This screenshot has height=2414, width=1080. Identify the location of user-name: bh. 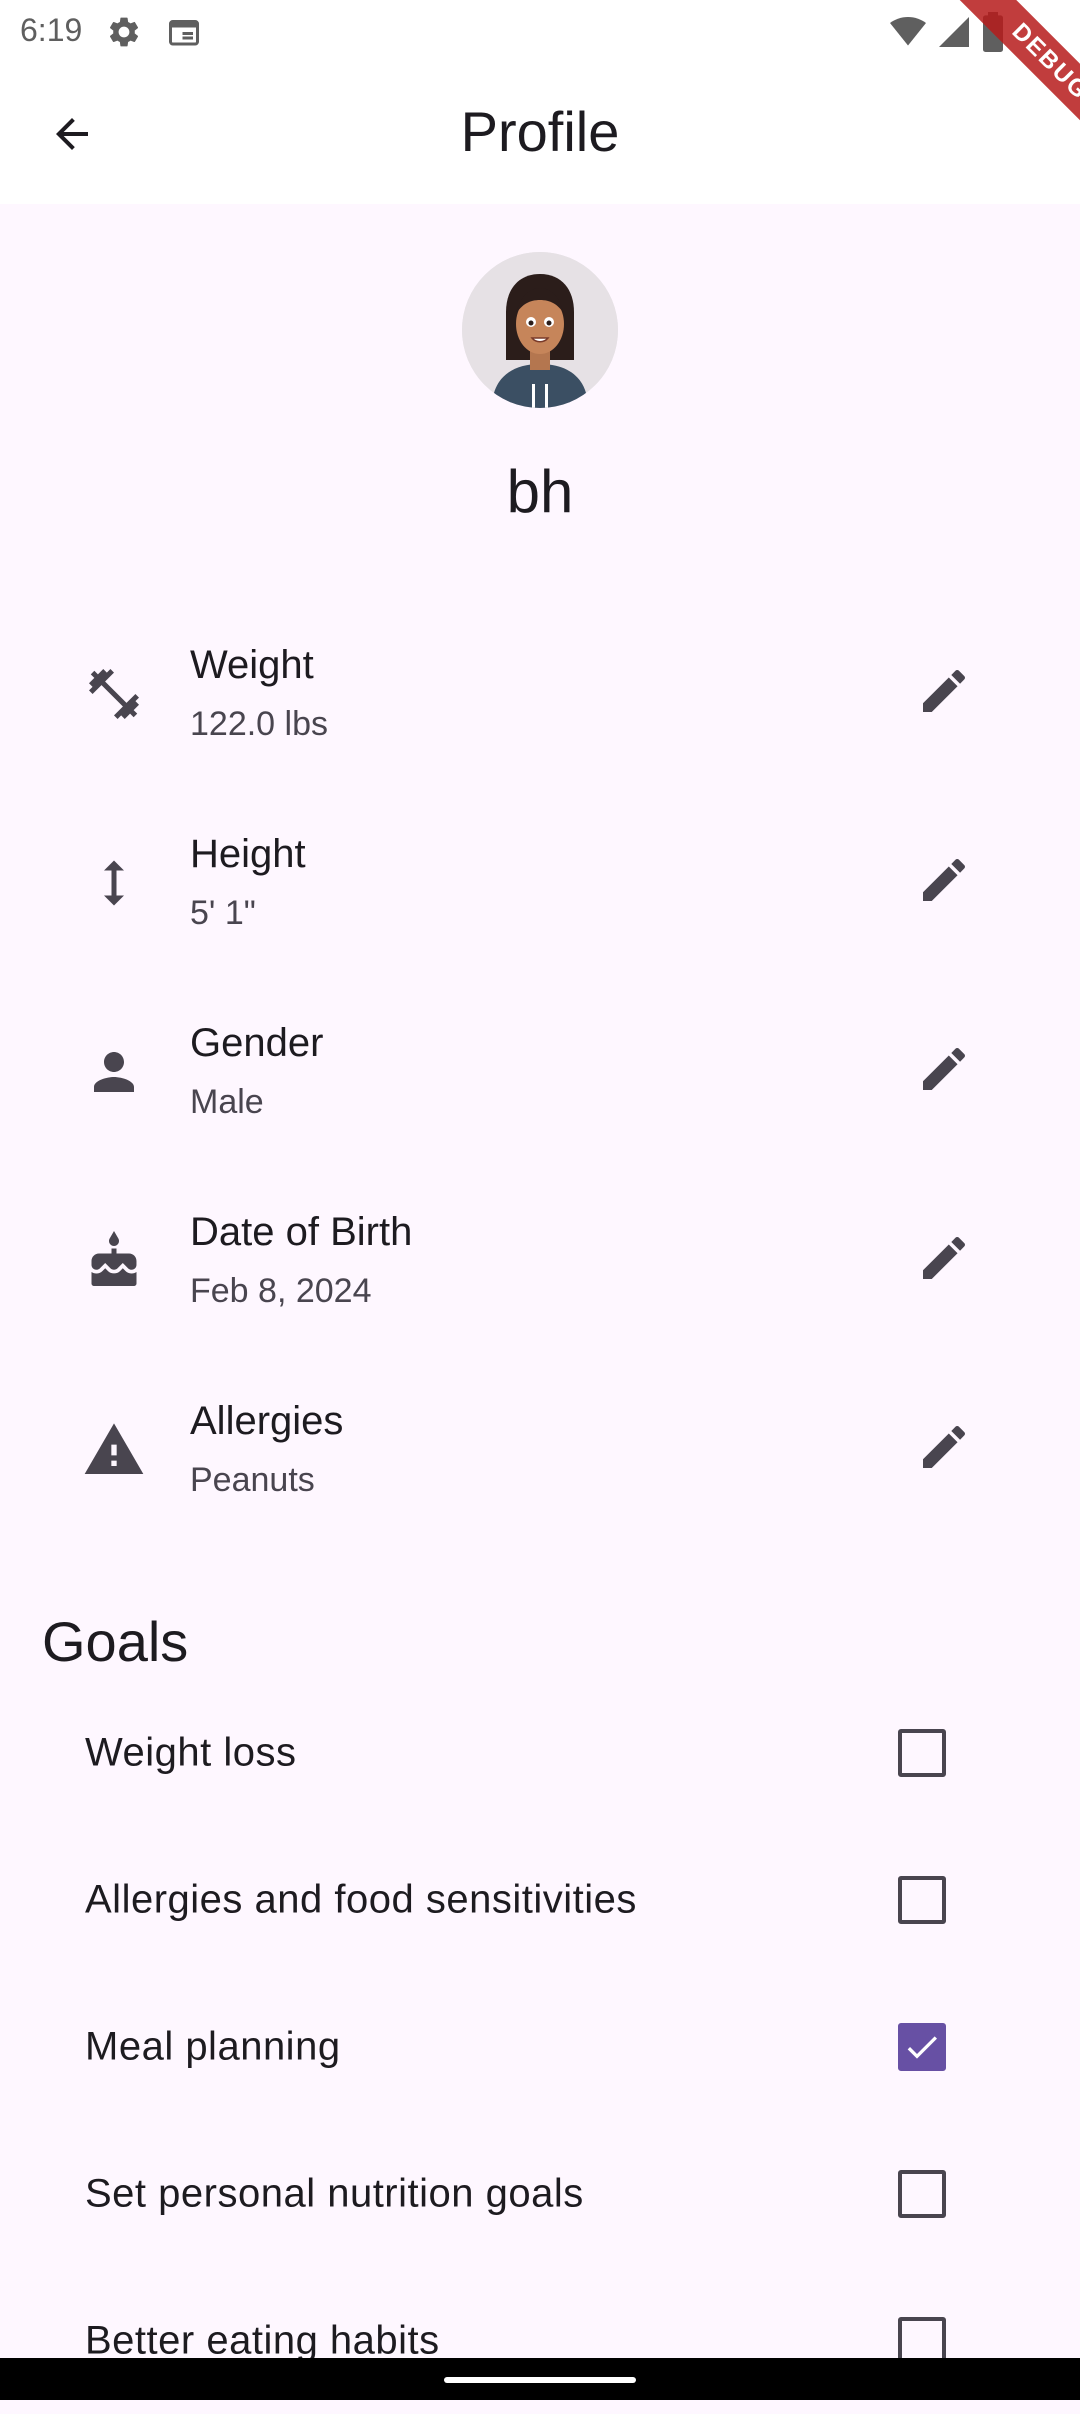
(540, 491).